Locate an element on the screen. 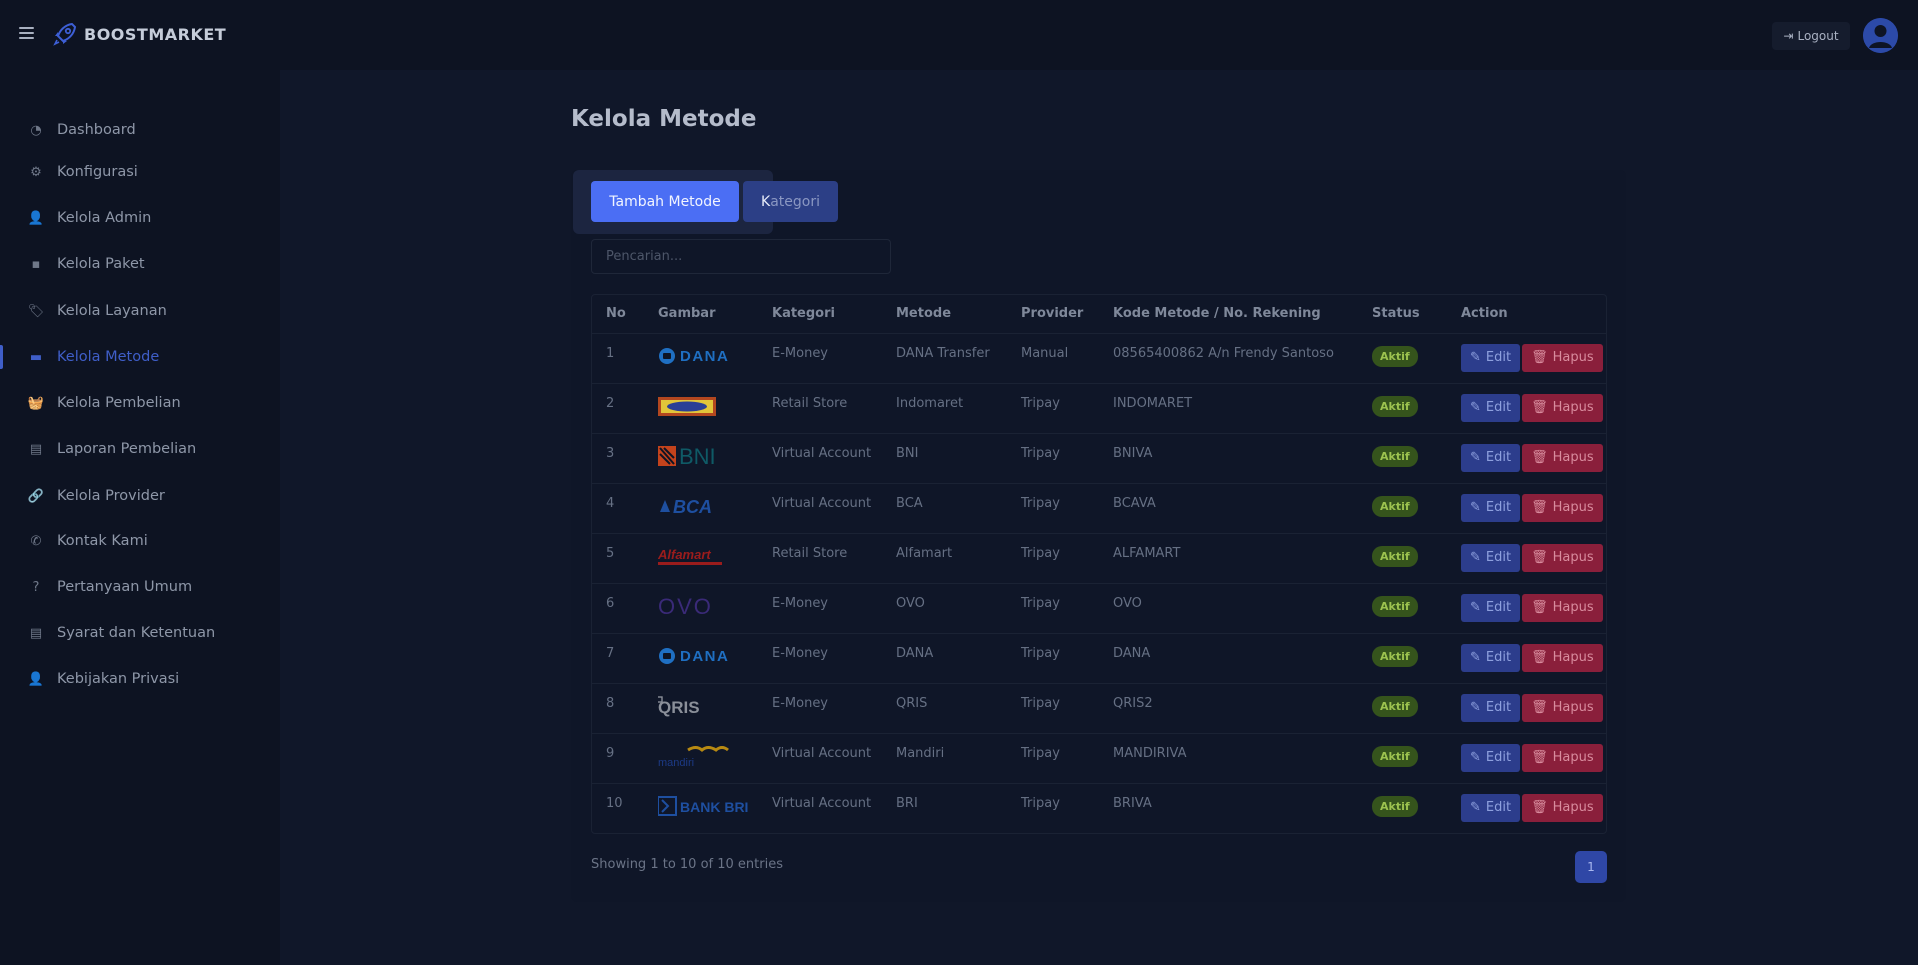  sidebar-item-kelola-pembelian: 🧺 Kelola Pembelian is located at coordinates (140, 403).